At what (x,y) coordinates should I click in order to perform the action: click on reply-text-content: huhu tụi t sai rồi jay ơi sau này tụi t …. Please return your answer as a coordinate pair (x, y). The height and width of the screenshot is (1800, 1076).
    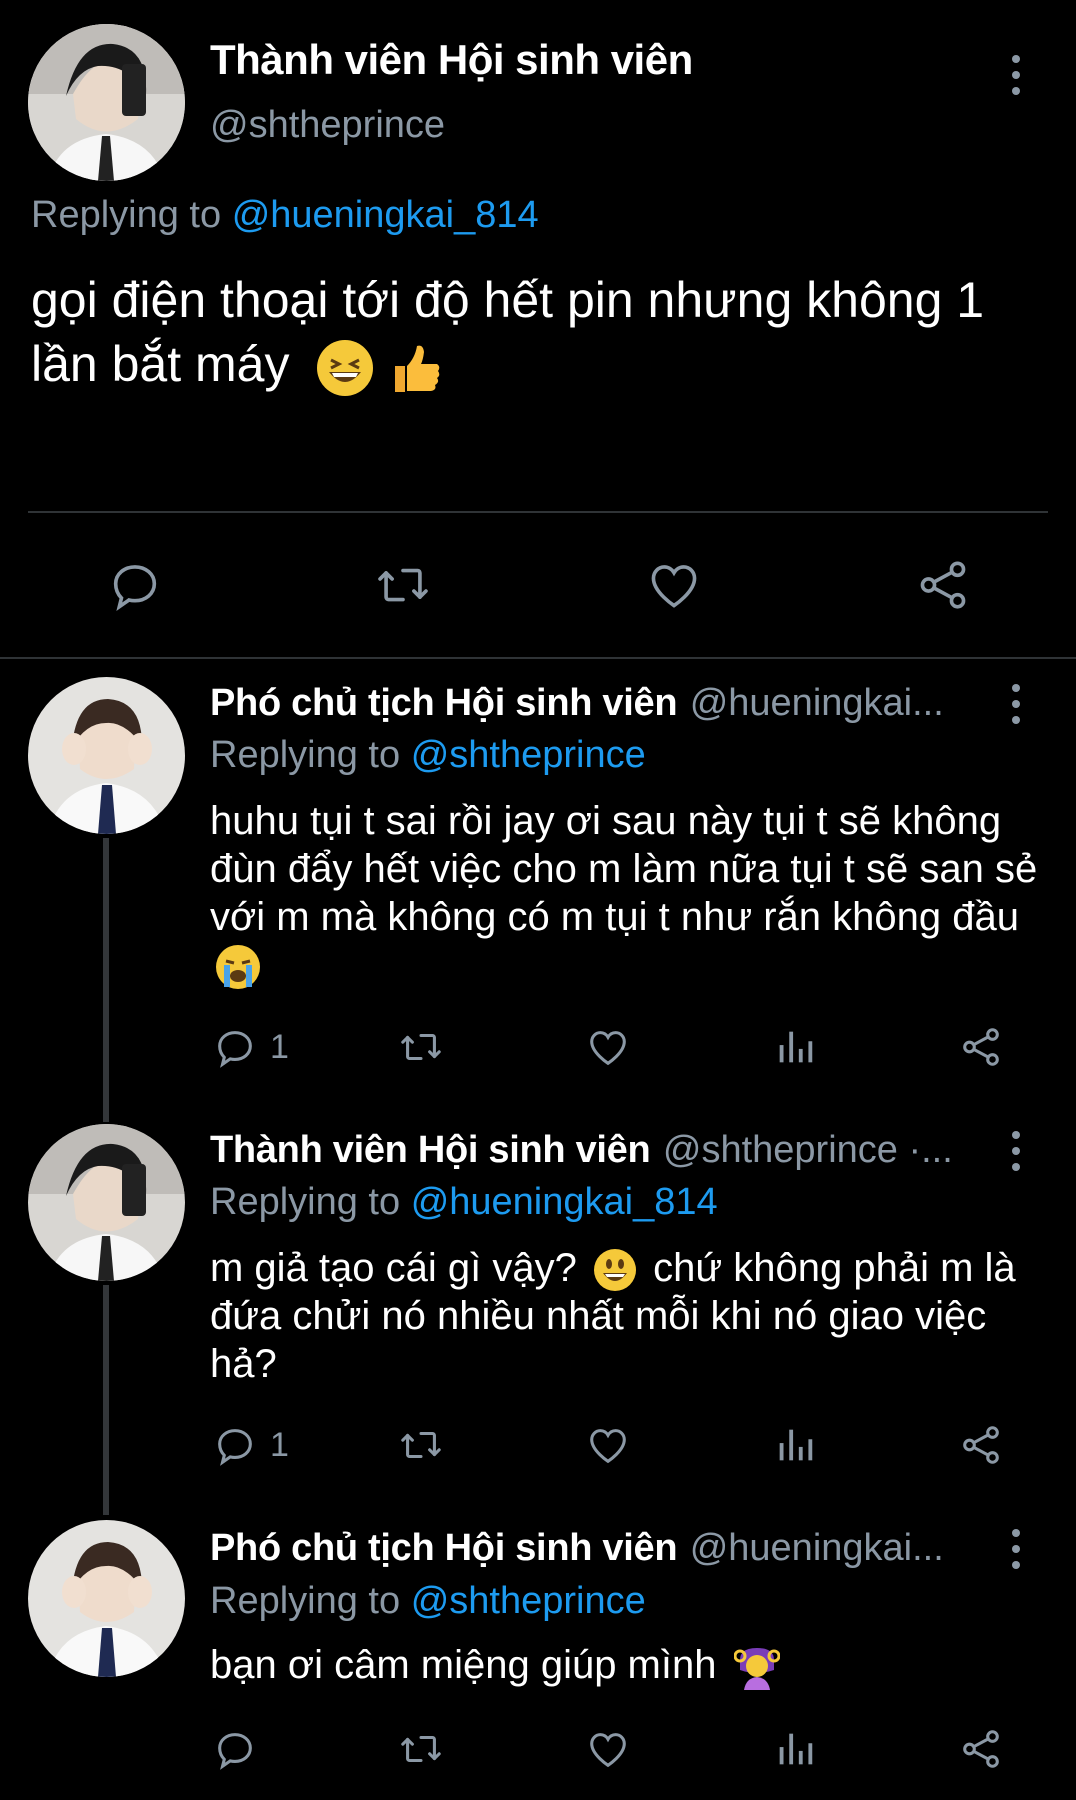
    Looking at the image, I should click on (624, 869).